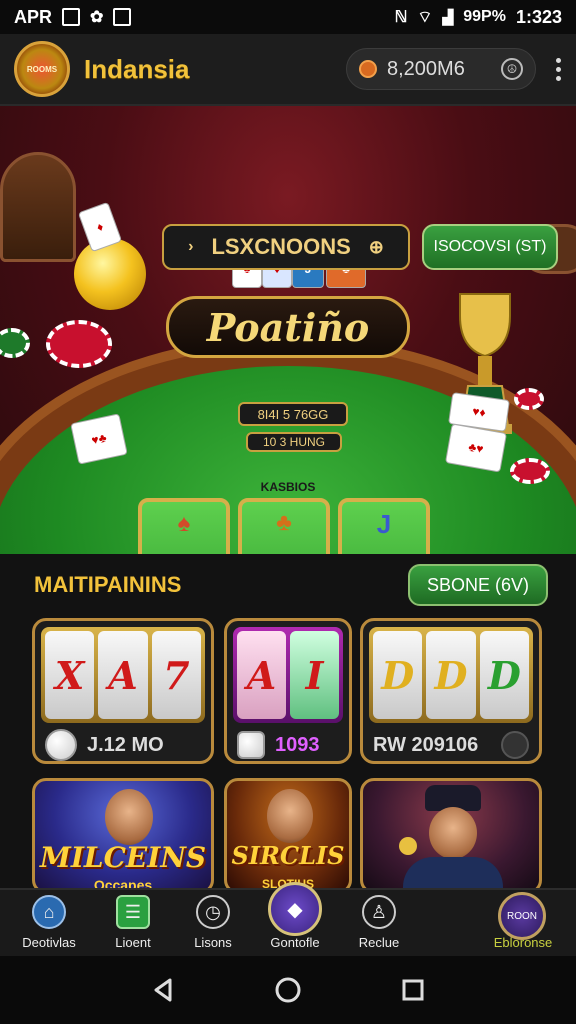  I want to click on slot-label: KASBIOS, so click(288, 487).